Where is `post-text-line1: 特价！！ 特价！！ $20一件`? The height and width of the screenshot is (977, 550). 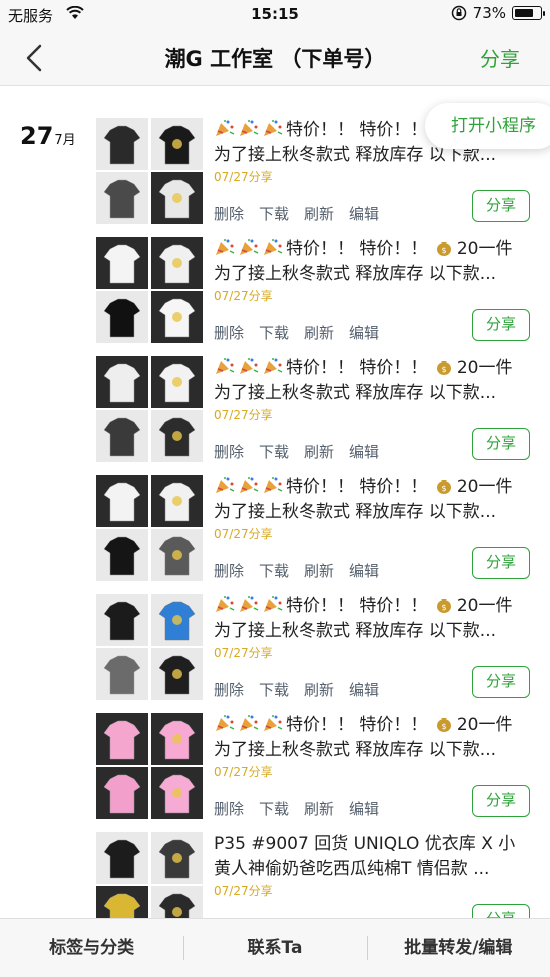 post-text-line1: 特价！！ 特价！！ $20一件 is located at coordinates (373, 249).